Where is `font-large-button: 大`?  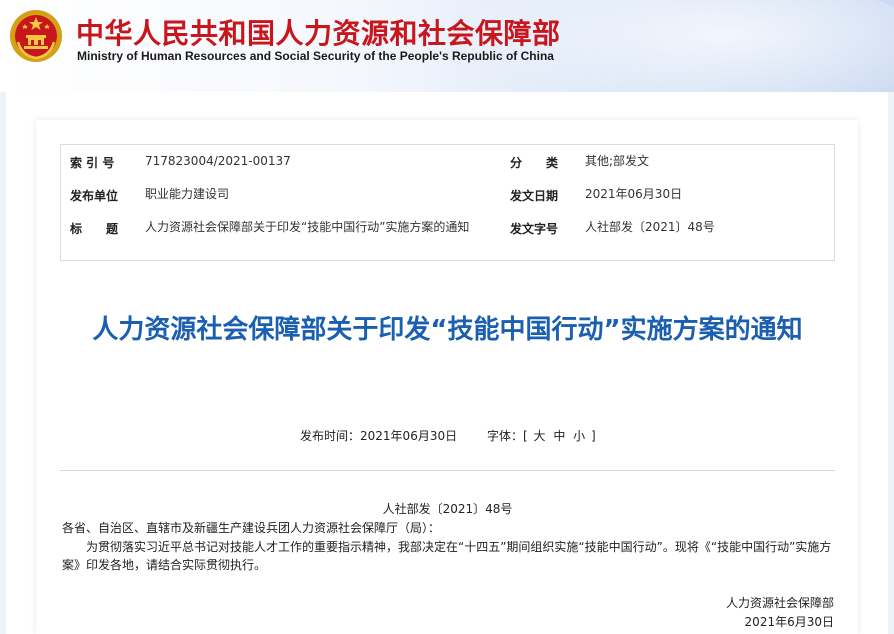 font-large-button: 大 is located at coordinates (539, 436).